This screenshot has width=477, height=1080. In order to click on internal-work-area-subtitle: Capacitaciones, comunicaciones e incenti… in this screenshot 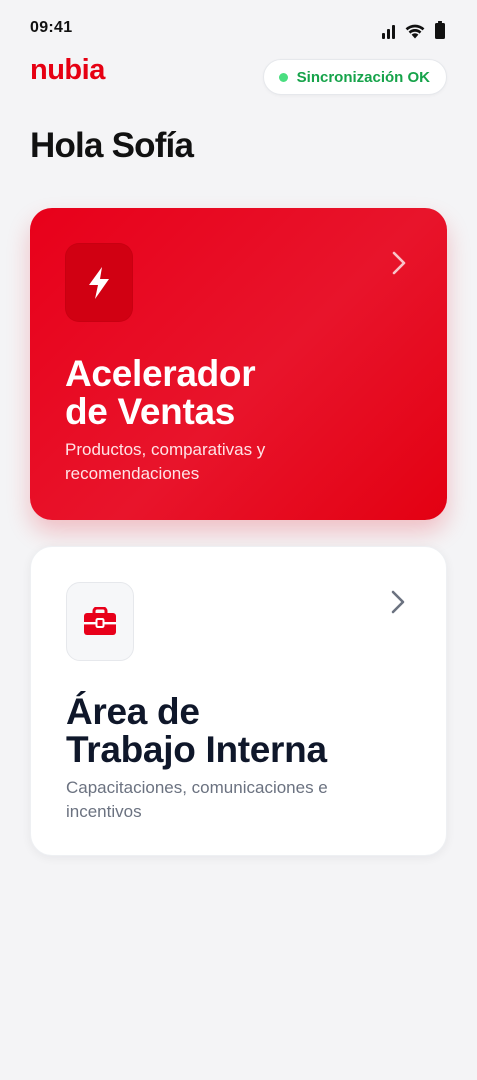, I will do `click(197, 799)`.